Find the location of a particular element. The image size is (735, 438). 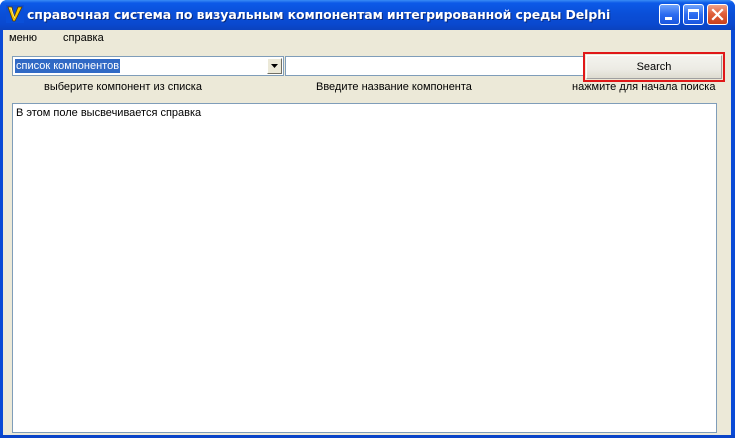

delphi-app-icon is located at coordinates (15, 14).